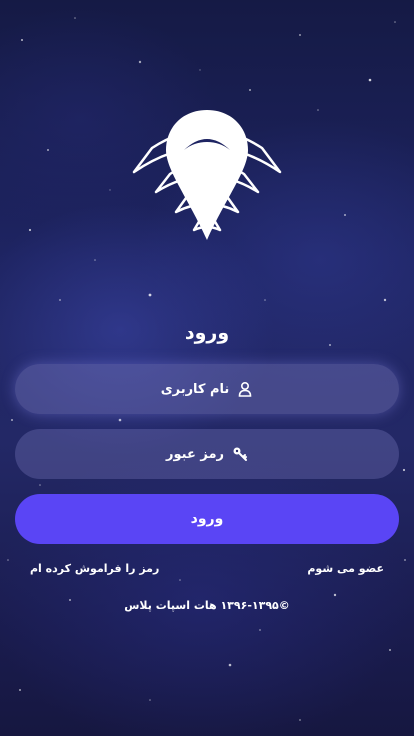  Describe the element at coordinates (207, 333) in the screenshot. I see `page-title: ورود` at that location.